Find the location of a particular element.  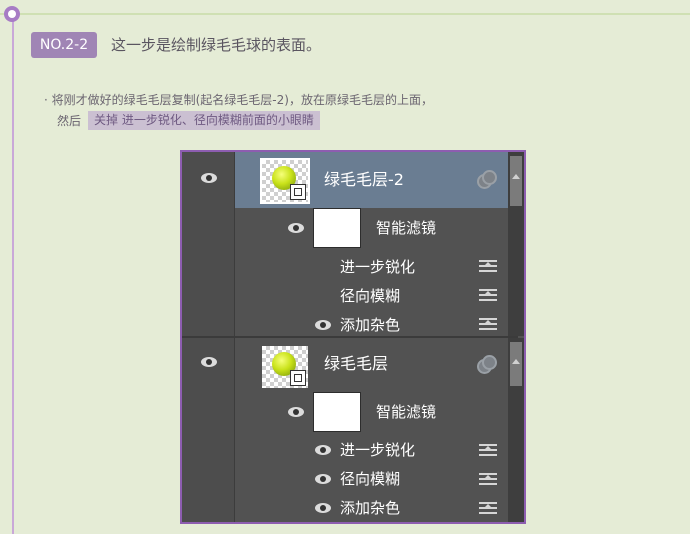

layer-name: 绿毛毛层 is located at coordinates (356, 363).